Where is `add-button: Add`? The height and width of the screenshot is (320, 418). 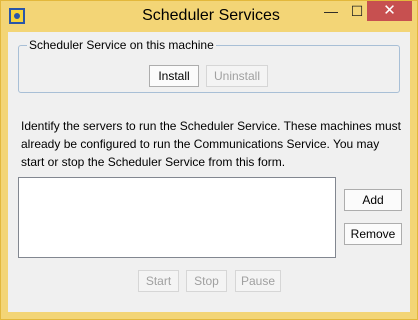
add-button: Add is located at coordinates (373, 200).